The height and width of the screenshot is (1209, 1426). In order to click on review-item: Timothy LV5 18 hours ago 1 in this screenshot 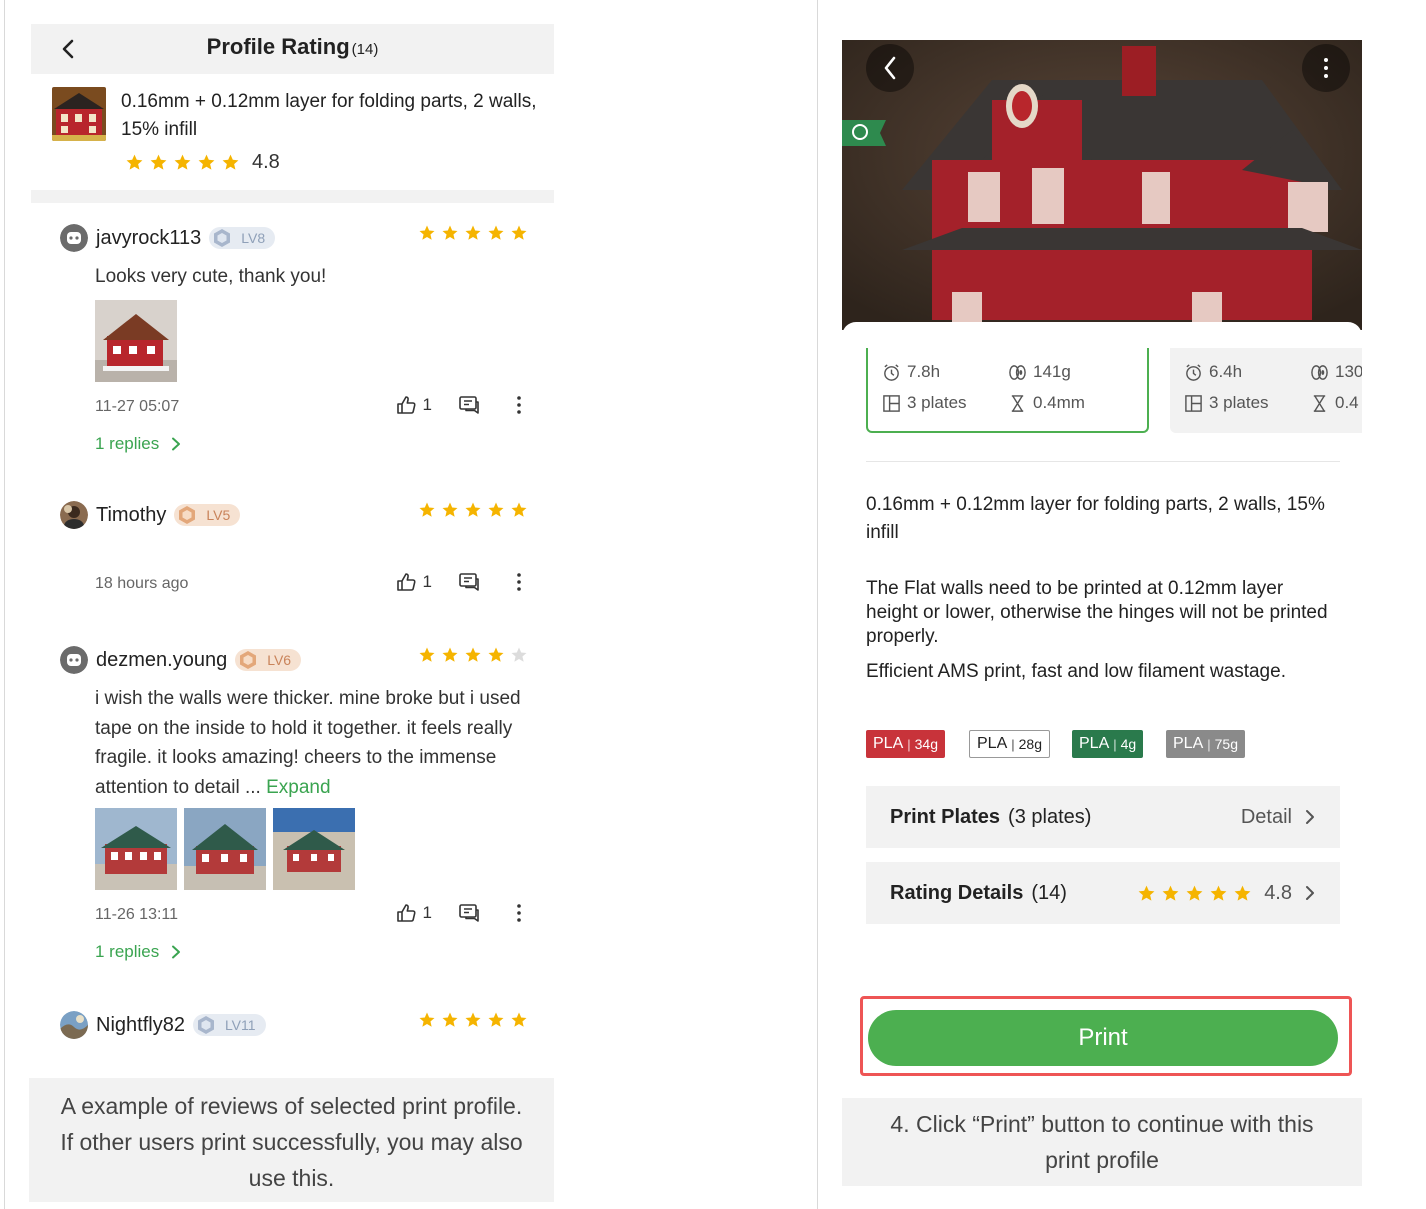, I will do `click(295, 551)`.